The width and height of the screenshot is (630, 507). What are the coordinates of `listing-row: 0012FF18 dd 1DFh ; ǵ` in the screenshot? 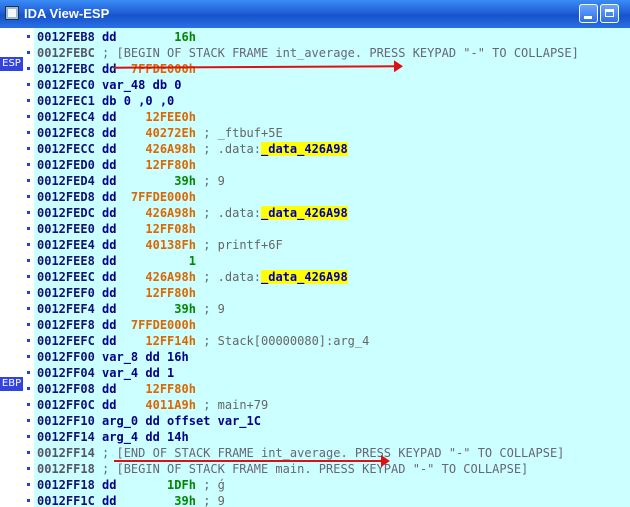 It's located at (131, 485).